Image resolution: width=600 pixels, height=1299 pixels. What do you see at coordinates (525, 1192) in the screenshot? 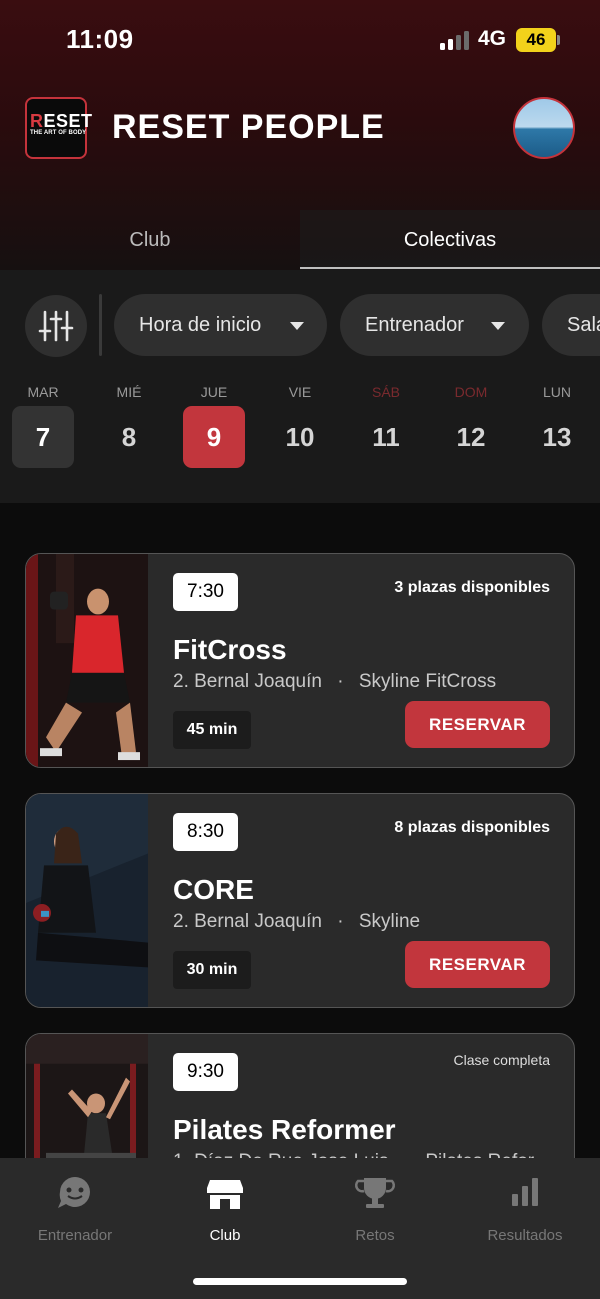
I see `bar-chart-icon` at bounding box center [525, 1192].